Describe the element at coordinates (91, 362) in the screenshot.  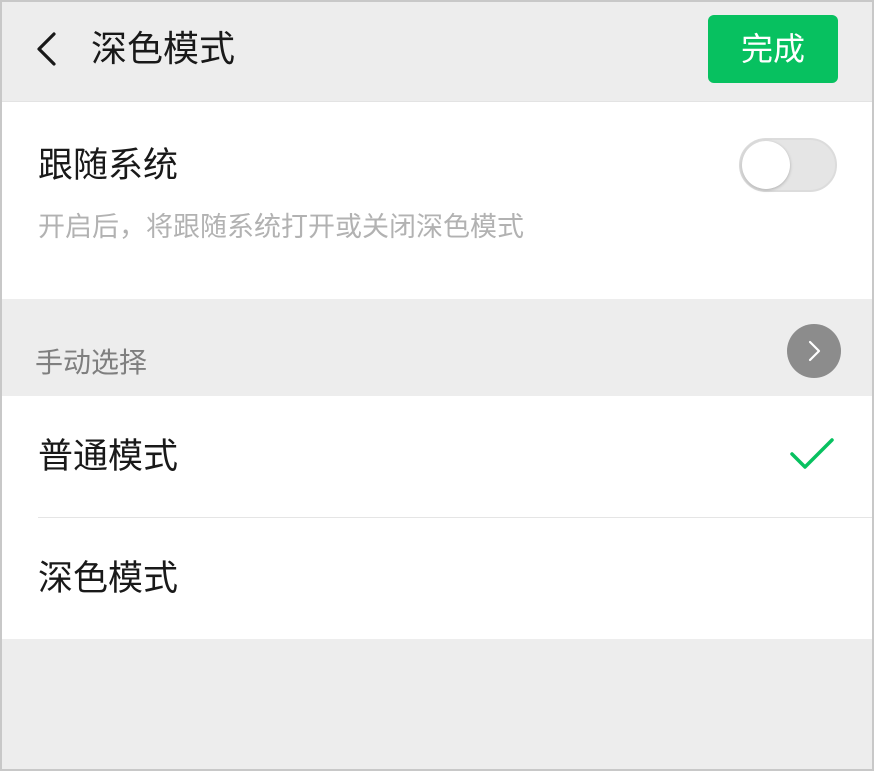
I see `manual-section-label: 手动选择` at that location.